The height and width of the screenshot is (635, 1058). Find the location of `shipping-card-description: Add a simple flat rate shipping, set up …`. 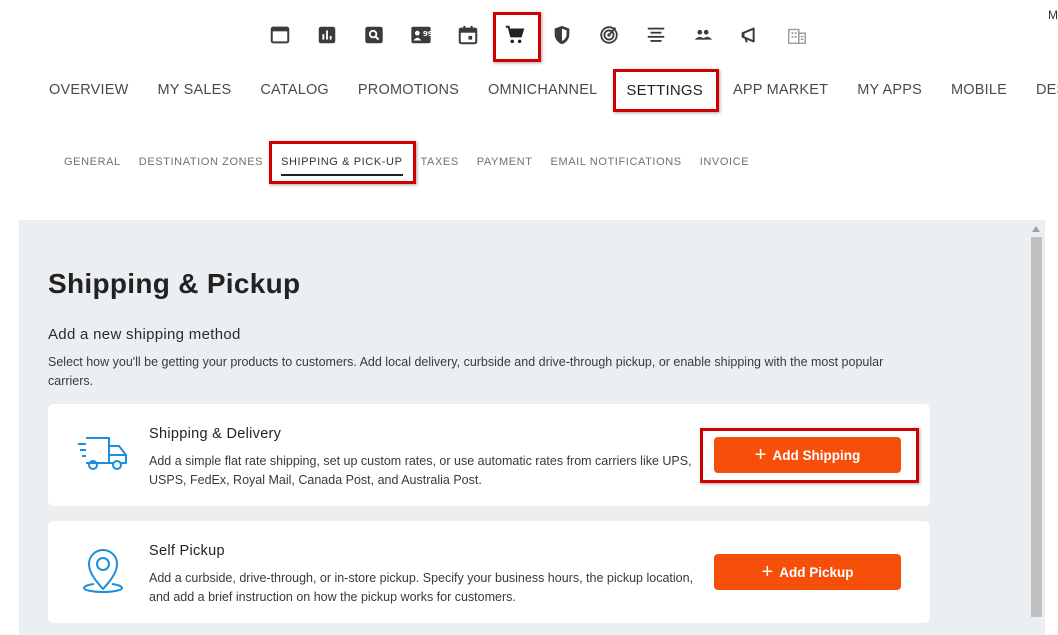

shipping-card-description: Add a simple flat rate shipping, set up … is located at coordinates (420, 470).